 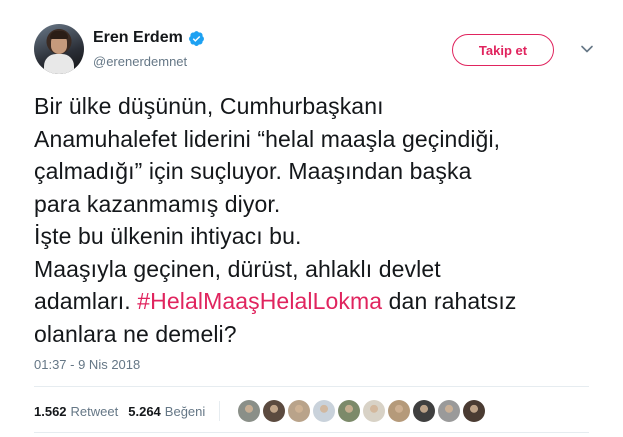 What do you see at coordinates (95, 411) in the screenshot?
I see `retweet-label: Retweet` at bounding box center [95, 411].